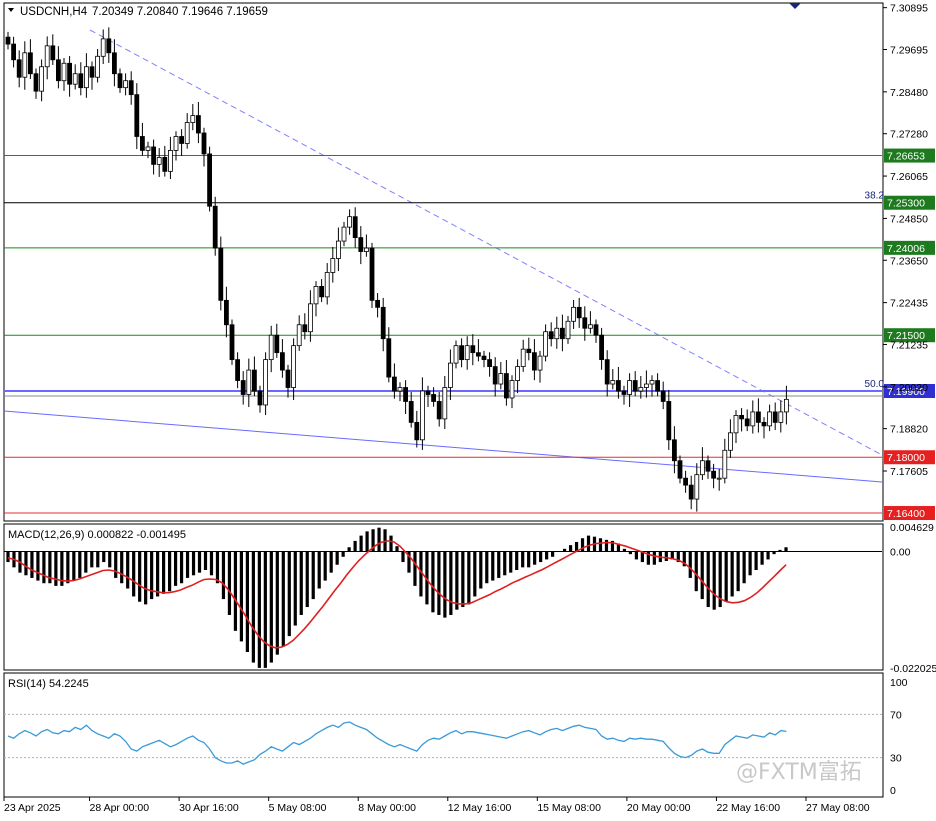 The image size is (936, 821). What do you see at coordinates (54, 12) in the screenshot?
I see `chart-title: USDCNH,H4` at bounding box center [54, 12].